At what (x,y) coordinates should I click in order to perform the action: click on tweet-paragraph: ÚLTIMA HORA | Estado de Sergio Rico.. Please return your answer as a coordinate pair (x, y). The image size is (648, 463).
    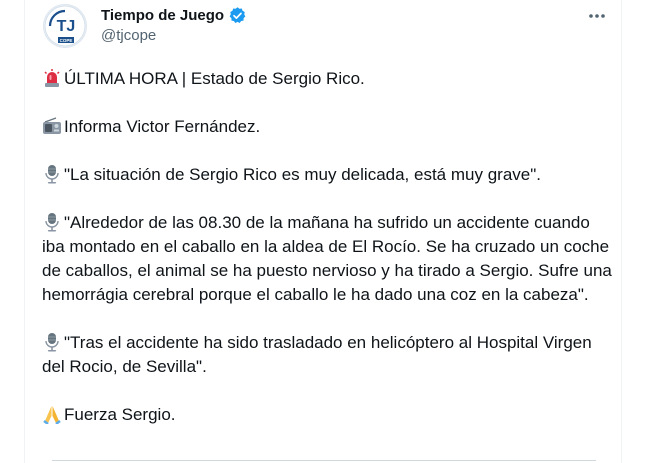
    Looking at the image, I should click on (328, 79).